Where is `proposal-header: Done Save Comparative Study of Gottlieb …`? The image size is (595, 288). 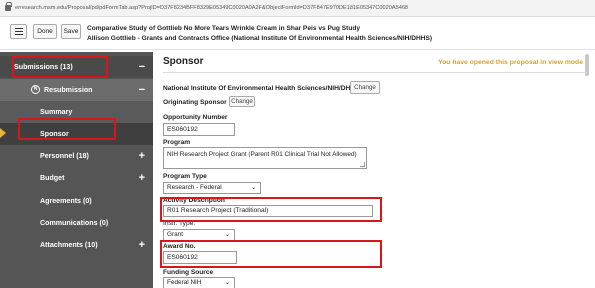
proposal-header: Done Save Comparative Study of Gottlieb … is located at coordinates (297, 33).